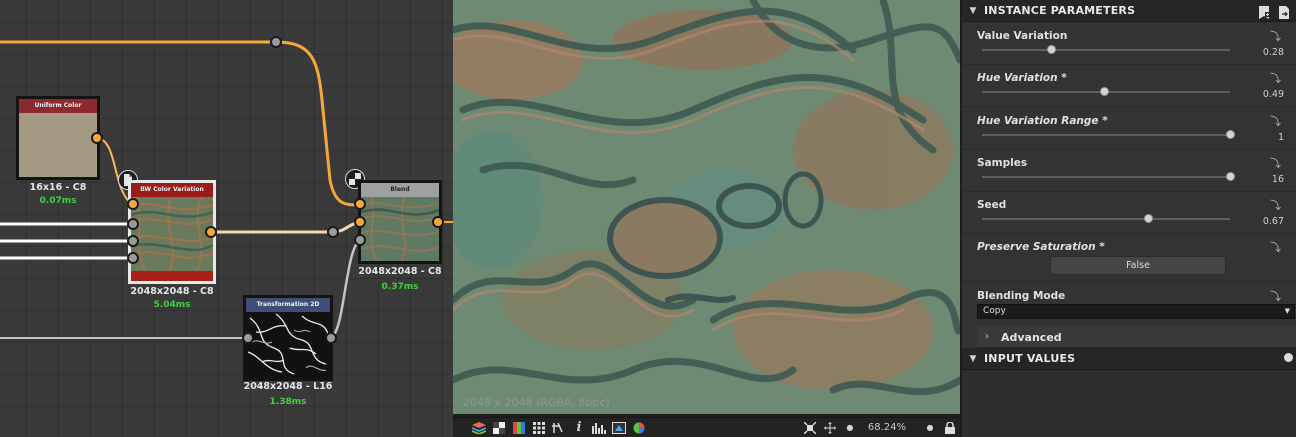 This screenshot has width=1296, height=437. What do you see at coordinates (211, 232) in the screenshot?
I see `port-bw-output` at bounding box center [211, 232].